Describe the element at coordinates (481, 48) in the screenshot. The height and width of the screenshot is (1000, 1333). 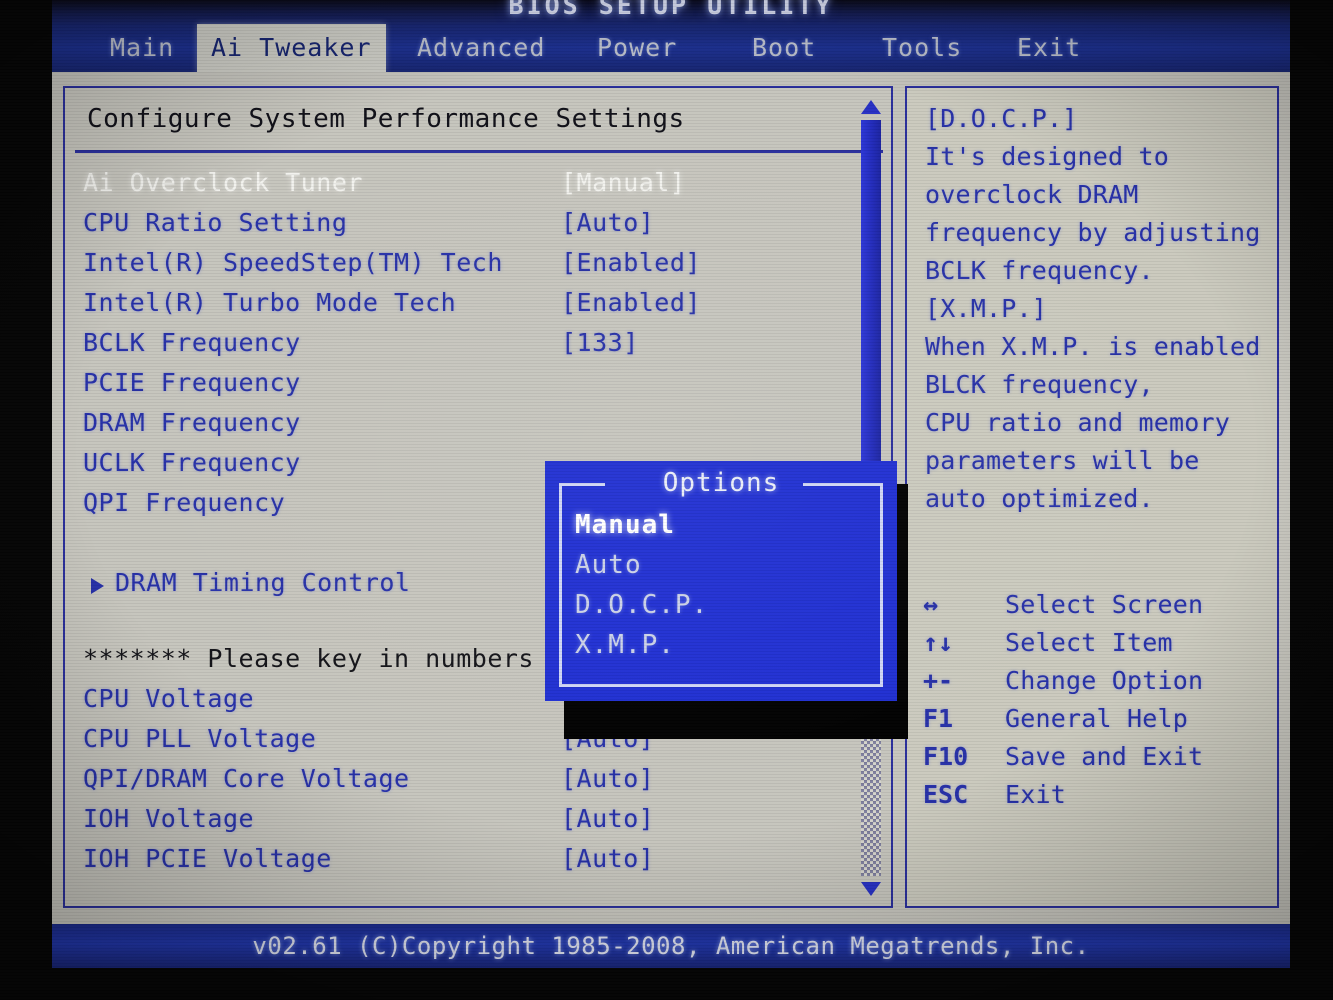
I see `tab-advanced: Advanced` at that location.